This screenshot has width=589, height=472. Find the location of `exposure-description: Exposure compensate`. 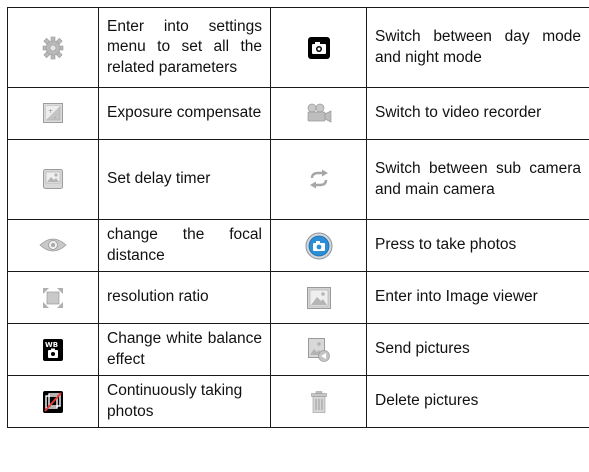

exposure-description: Exposure compensate is located at coordinates (184, 113).